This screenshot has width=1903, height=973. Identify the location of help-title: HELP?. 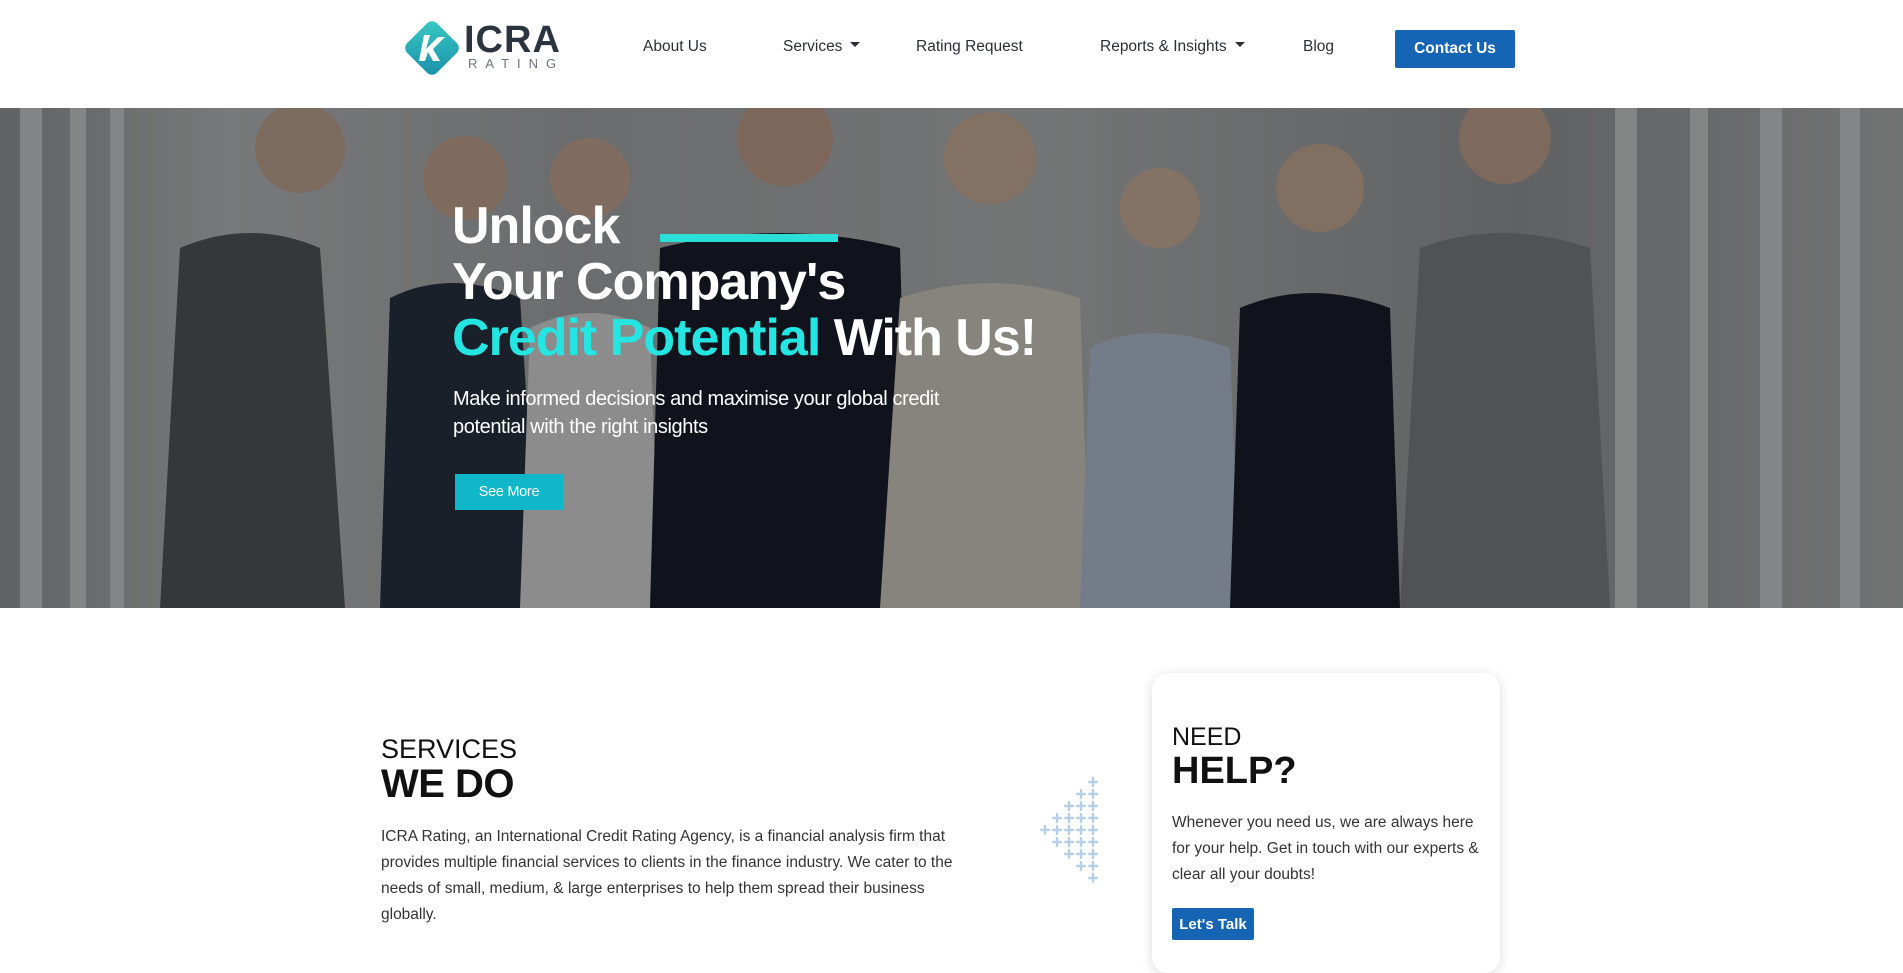
(1234, 771).